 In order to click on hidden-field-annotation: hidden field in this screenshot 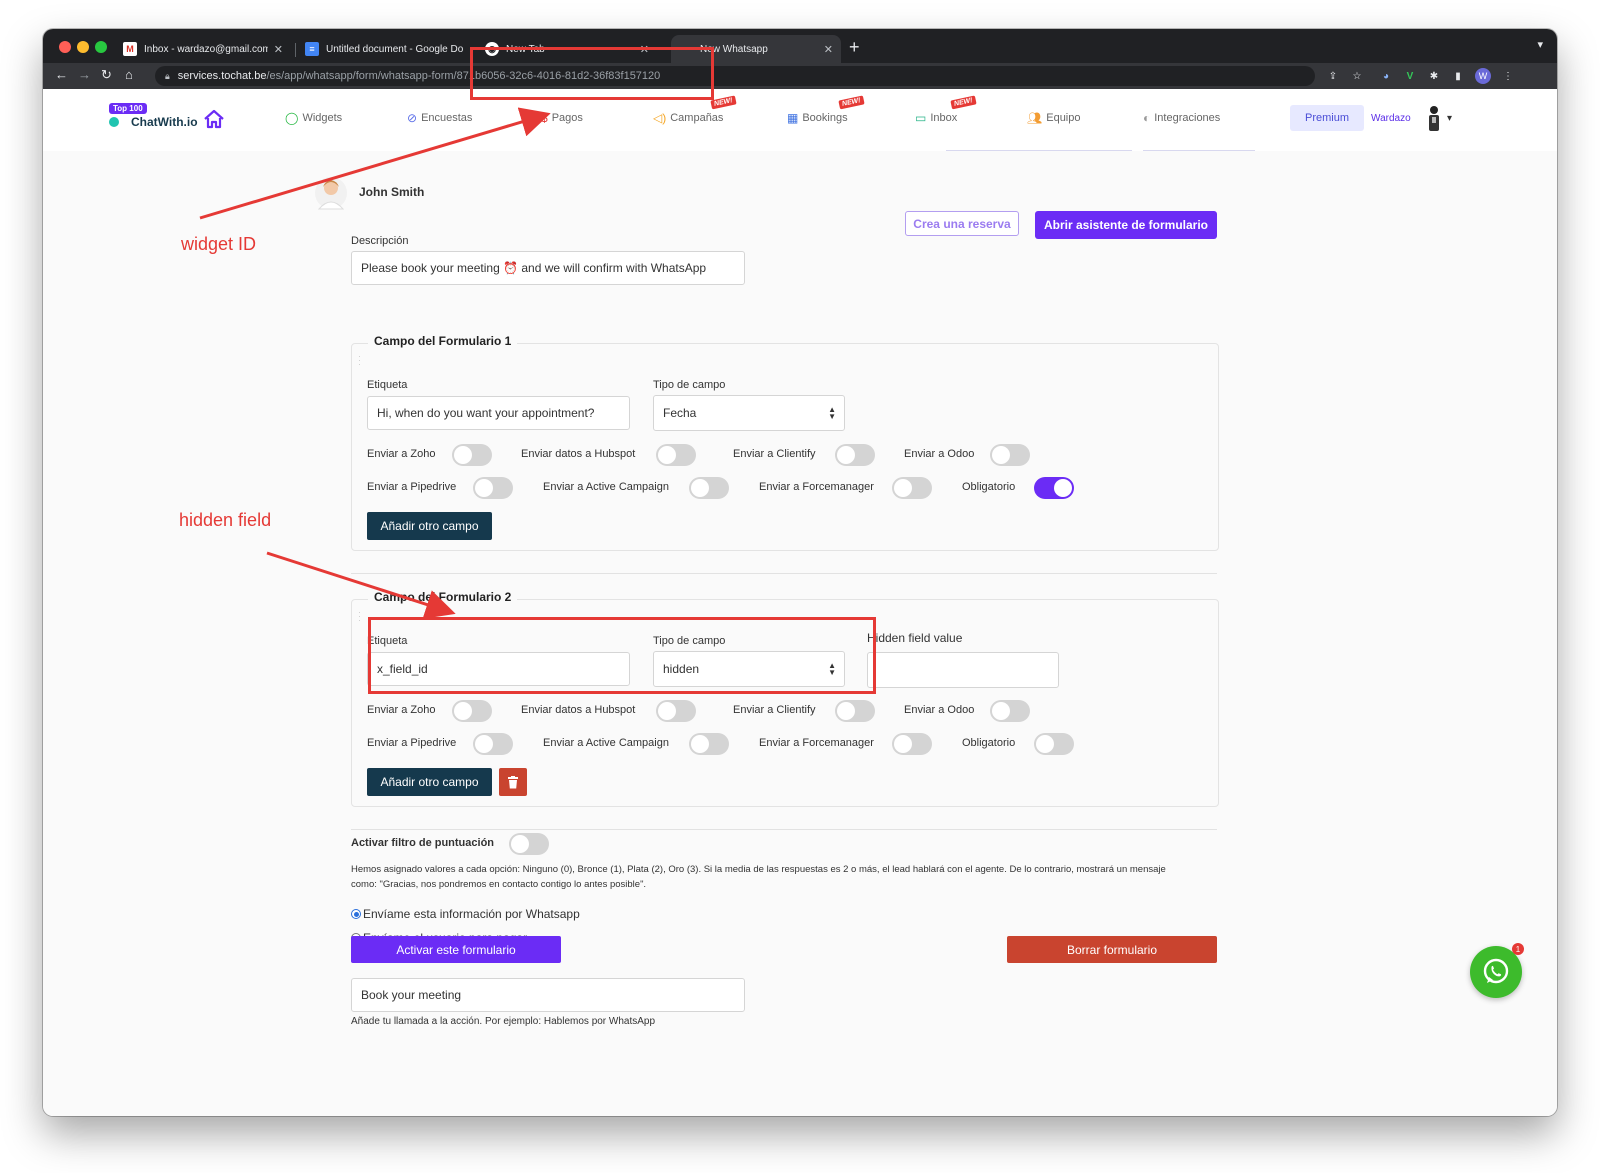, I will do `click(225, 520)`.